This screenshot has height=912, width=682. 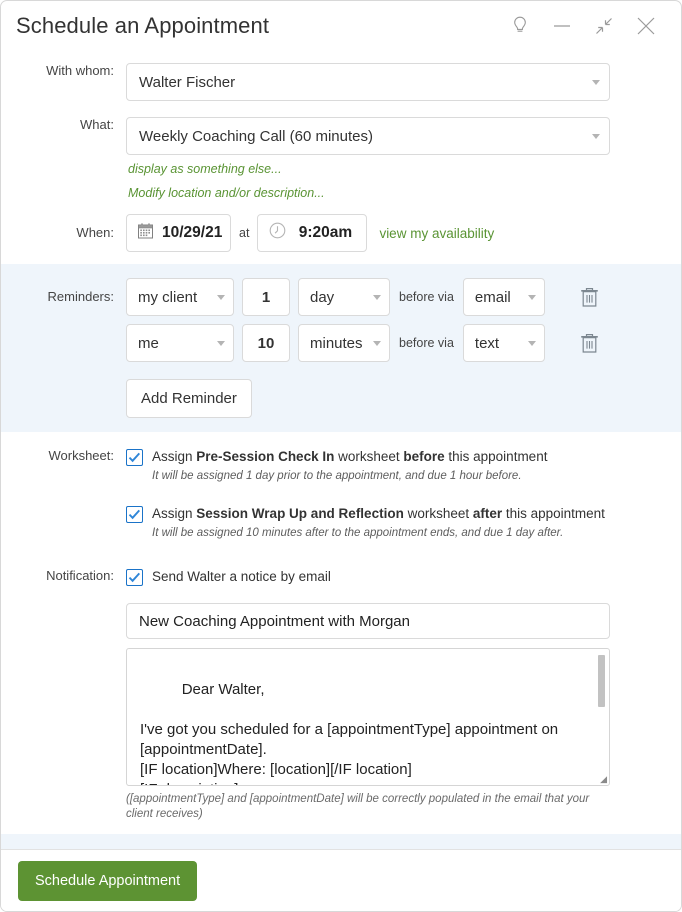 What do you see at coordinates (601, 681) in the screenshot?
I see `textarea-scrollbar` at bounding box center [601, 681].